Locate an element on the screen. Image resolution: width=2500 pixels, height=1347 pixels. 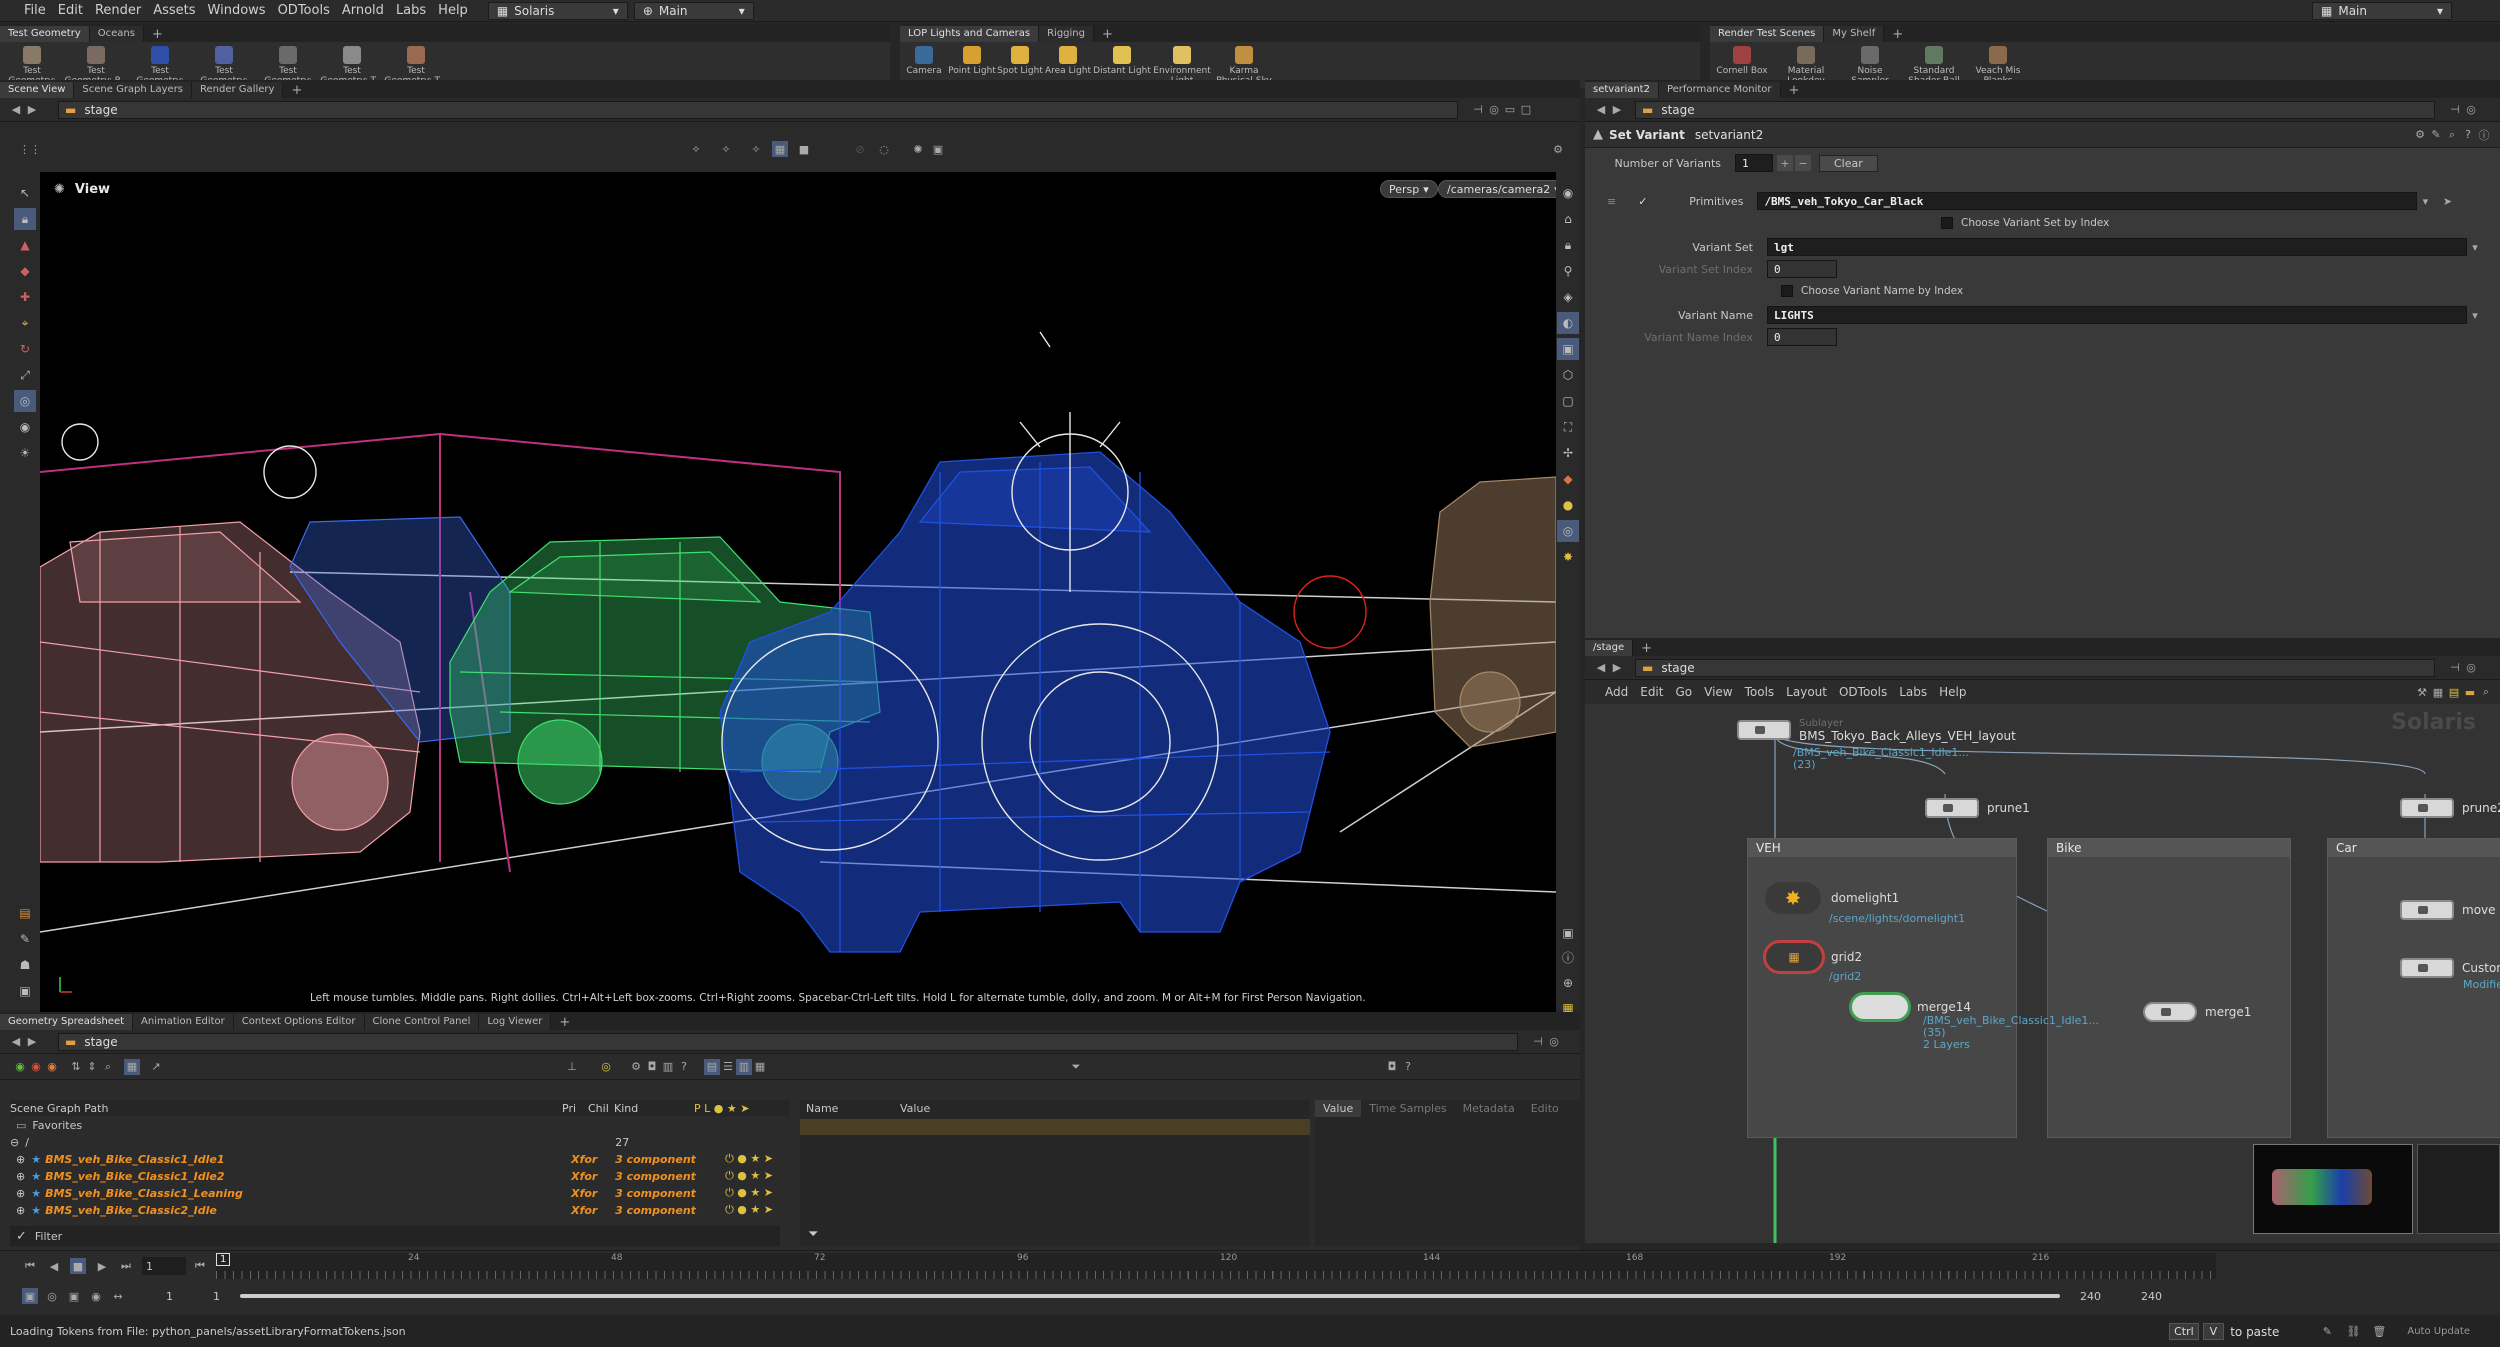
list-icon: ▤ is located at coordinates (712, 1066).